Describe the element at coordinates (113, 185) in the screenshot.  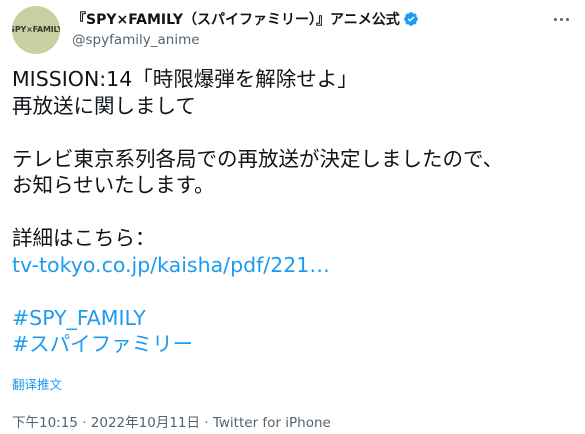
I see `tweet-line: お知らせいたします。` at that location.